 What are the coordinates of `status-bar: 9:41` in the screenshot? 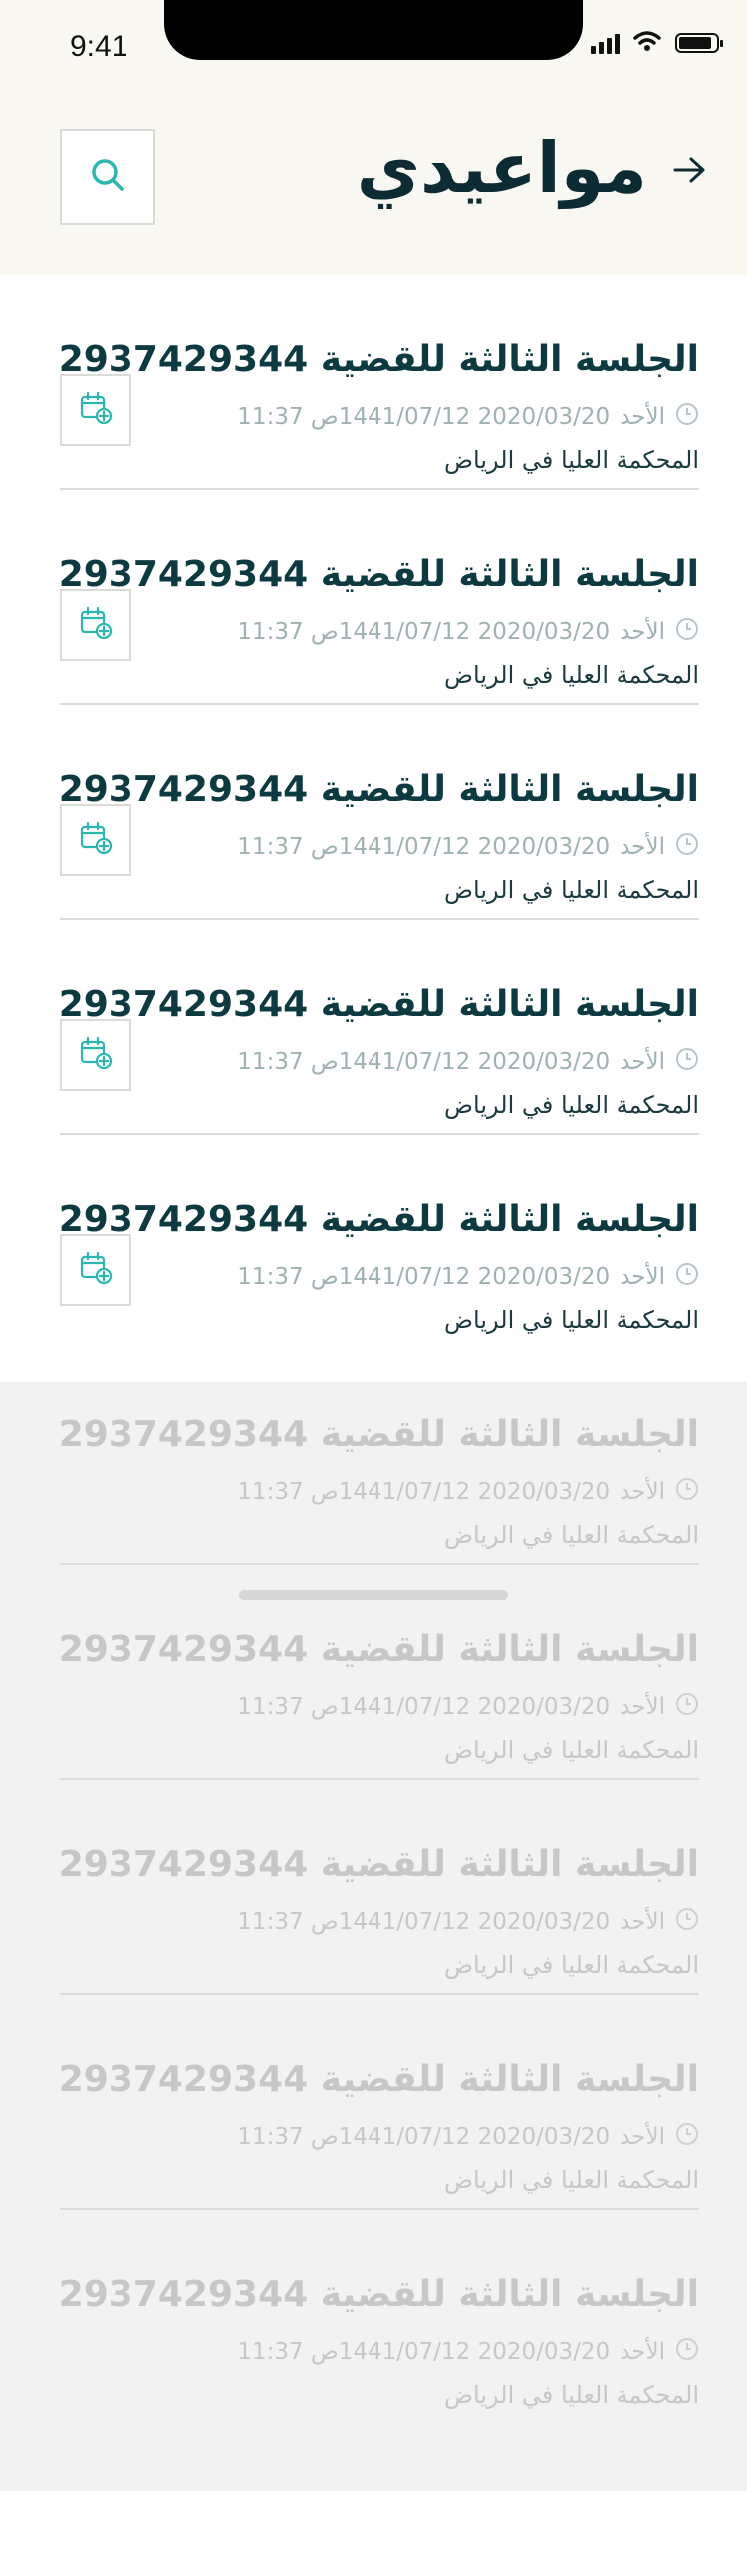 It's located at (373, 45).